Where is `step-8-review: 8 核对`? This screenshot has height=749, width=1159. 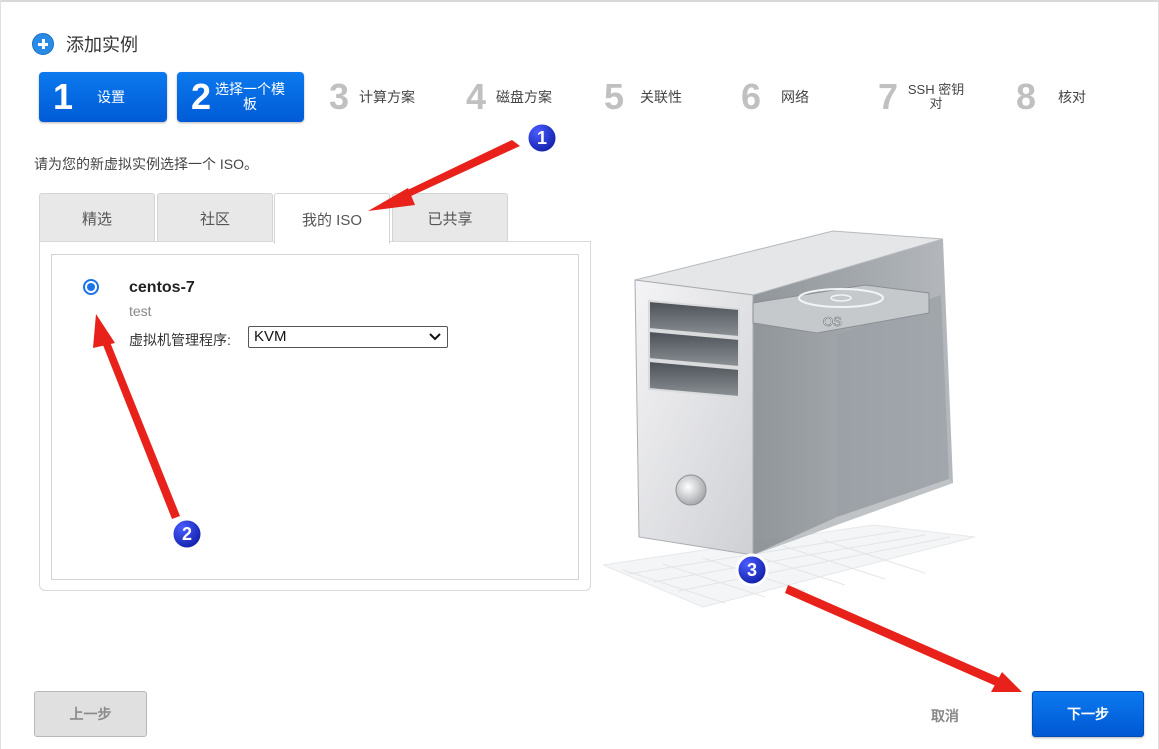
step-8-review: 8 核对 is located at coordinates (1061, 97).